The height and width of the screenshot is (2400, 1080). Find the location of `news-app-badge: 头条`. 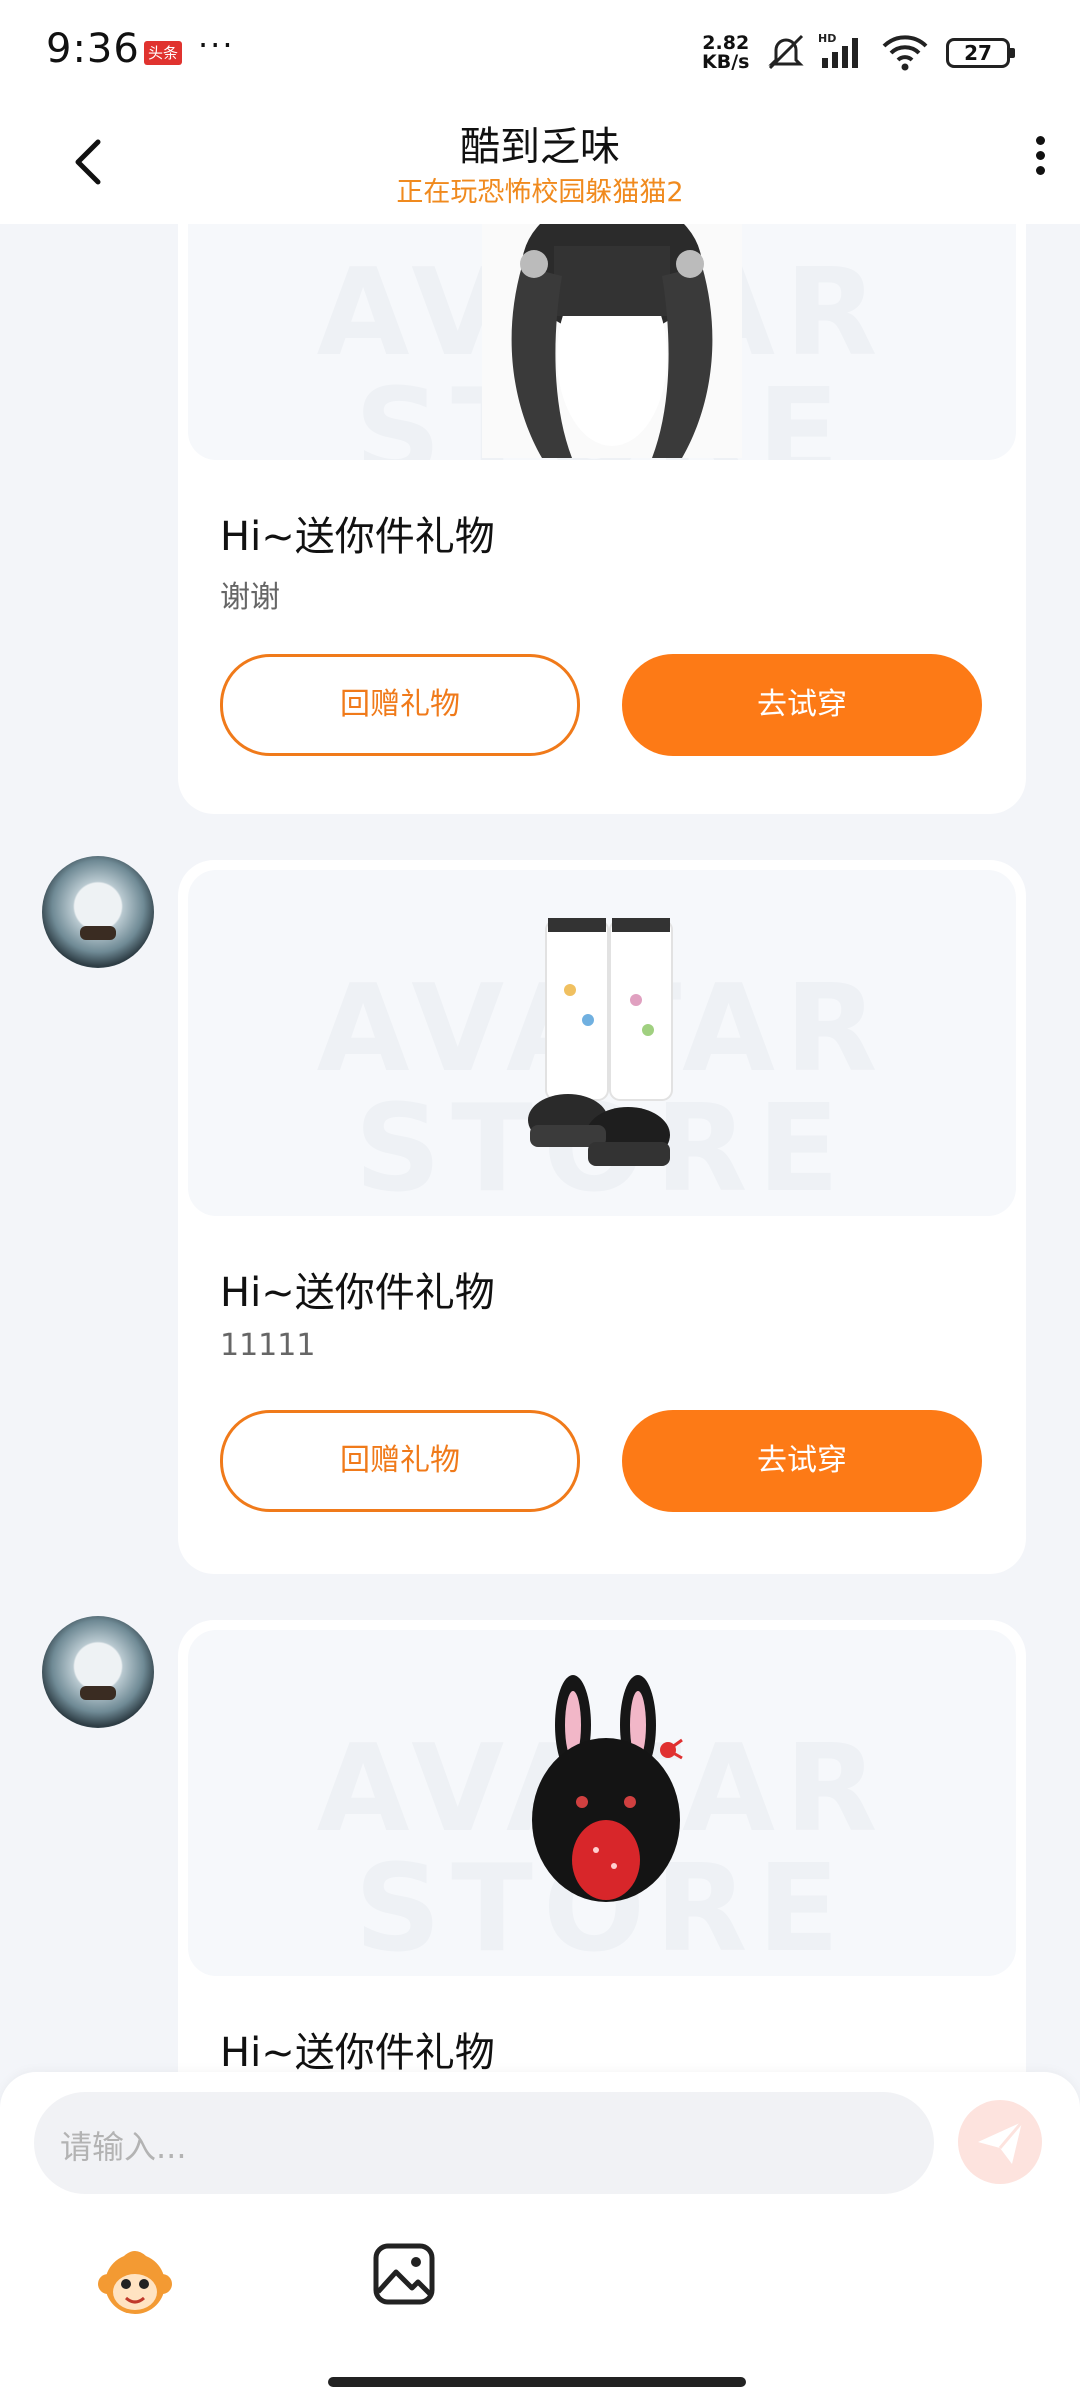

news-app-badge: 头条 is located at coordinates (163, 53).